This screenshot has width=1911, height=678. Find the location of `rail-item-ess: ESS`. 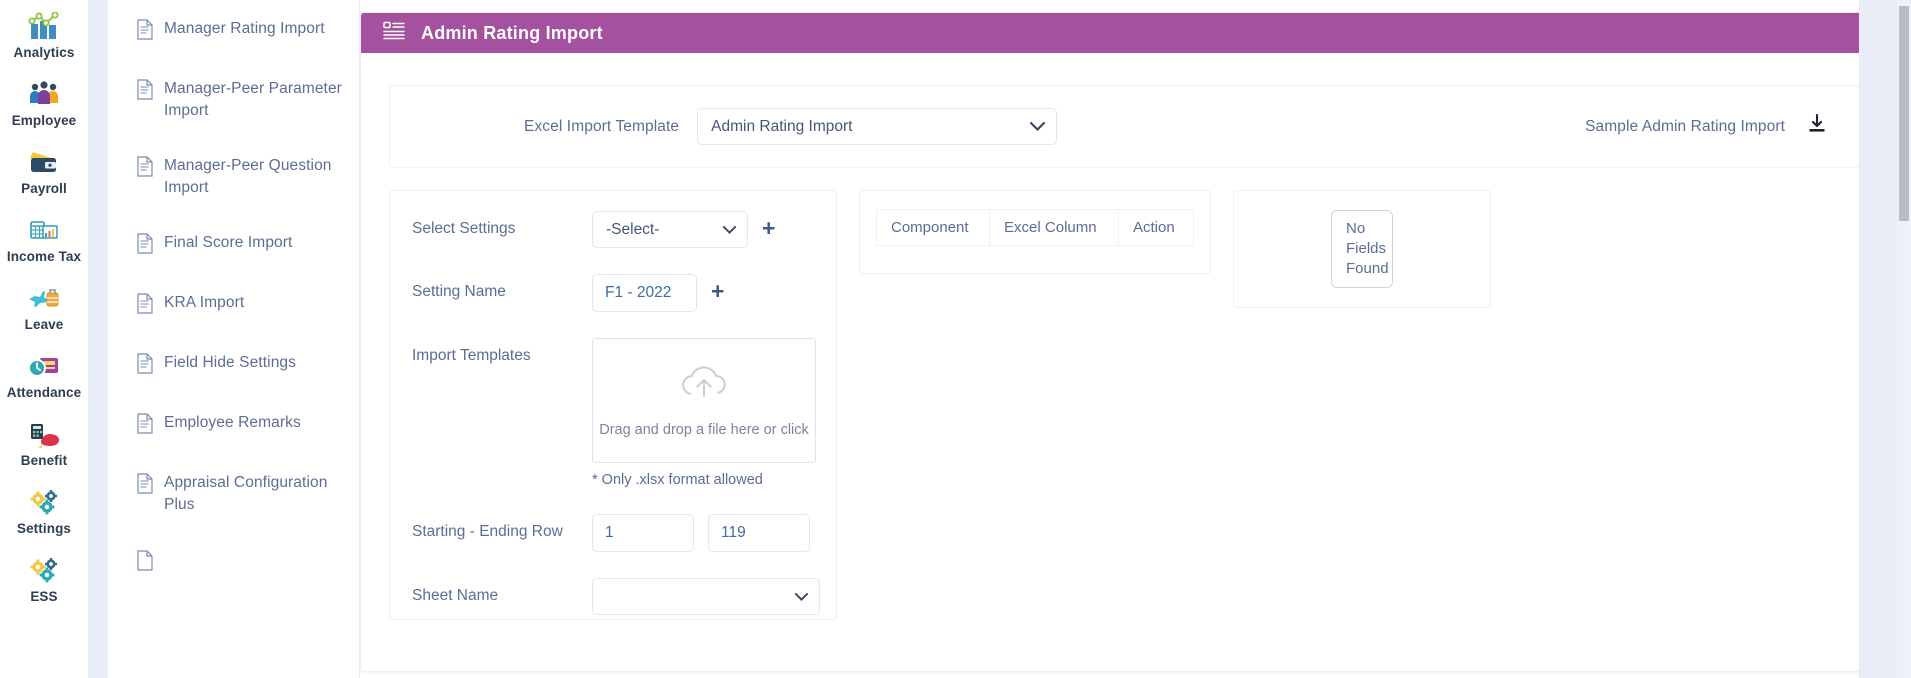

rail-item-ess: ESS is located at coordinates (44, 584).